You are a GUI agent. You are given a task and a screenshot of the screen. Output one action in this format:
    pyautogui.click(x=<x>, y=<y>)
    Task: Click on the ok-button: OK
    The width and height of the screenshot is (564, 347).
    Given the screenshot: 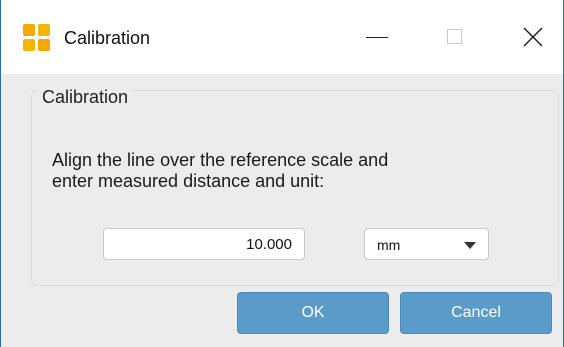 What is the action you would take?
    pyautogui.click(x=313, y=313)
    